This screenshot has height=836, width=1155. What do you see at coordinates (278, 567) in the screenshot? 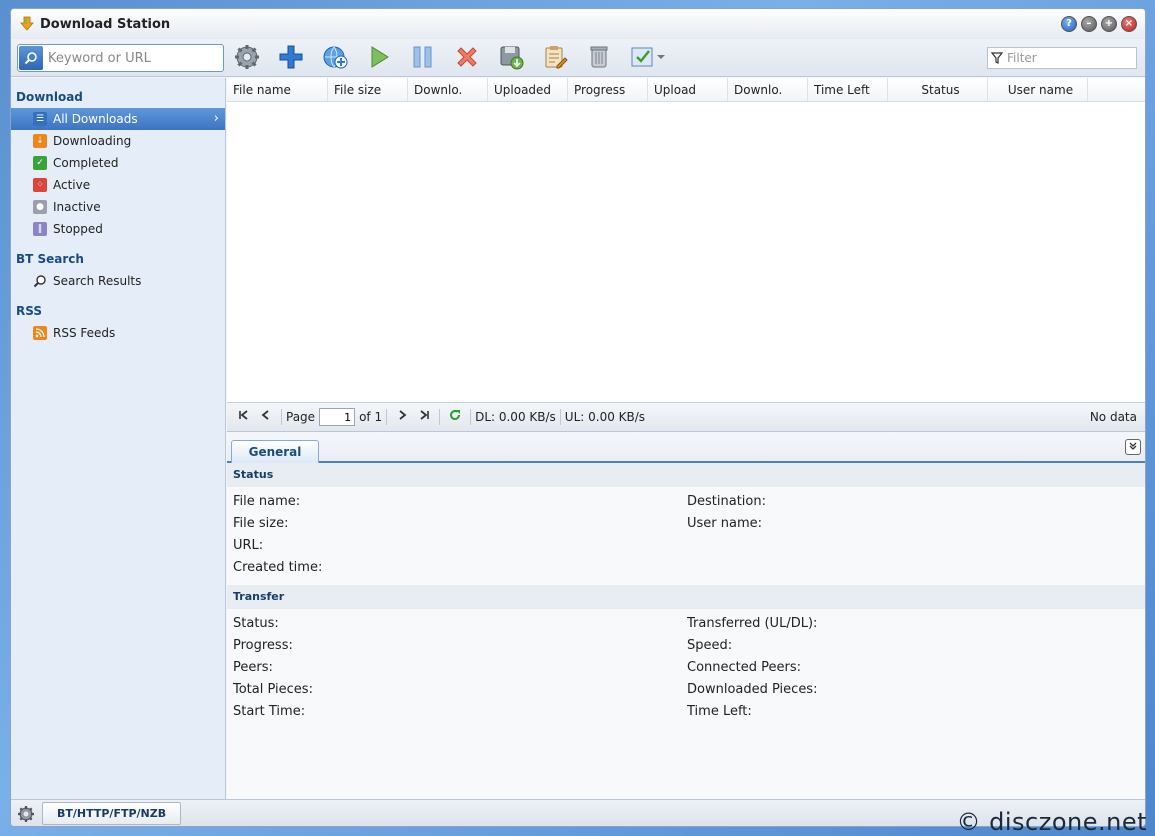
I see `created-time-label: Created time:` at bounding box center [278, 567].